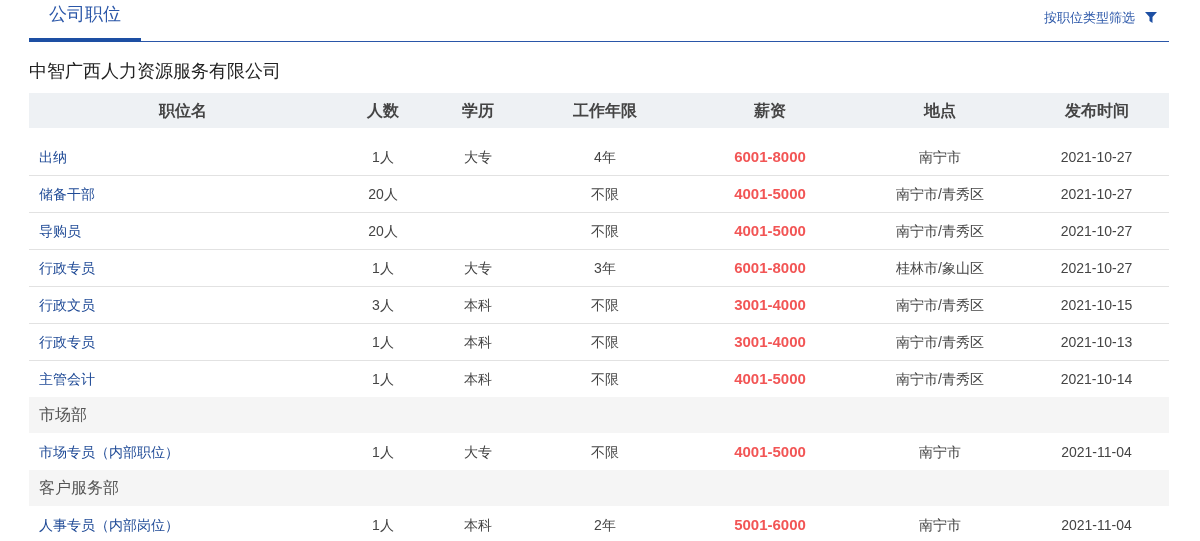 The height and width of the screenshot is (541, 1200). Describe the element at coordinates (939, 110) in the screenshot. I see `column-header: 地点` at that location.